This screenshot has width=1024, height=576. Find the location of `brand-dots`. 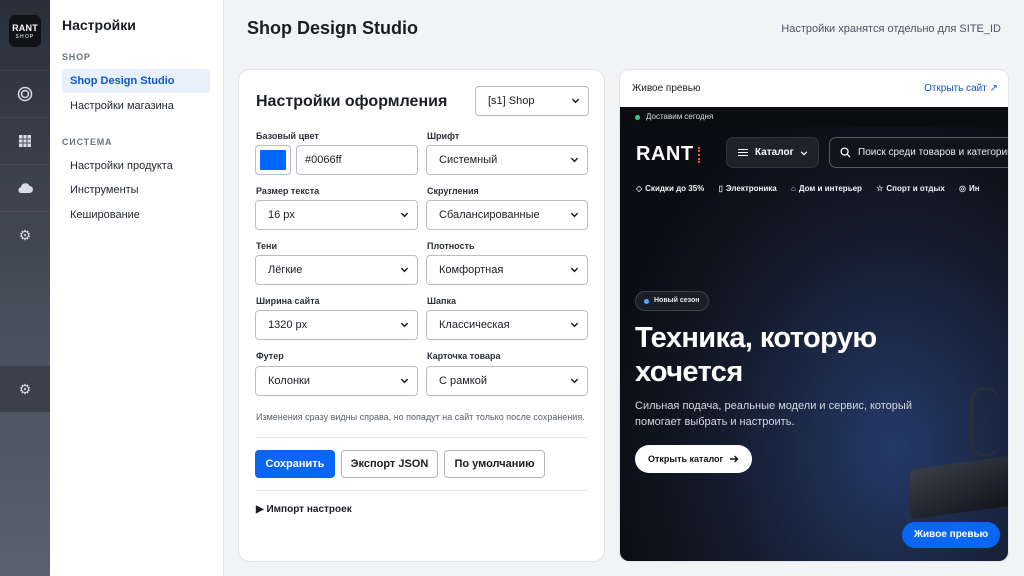

brand-dots is located at coordinates (698, 155).